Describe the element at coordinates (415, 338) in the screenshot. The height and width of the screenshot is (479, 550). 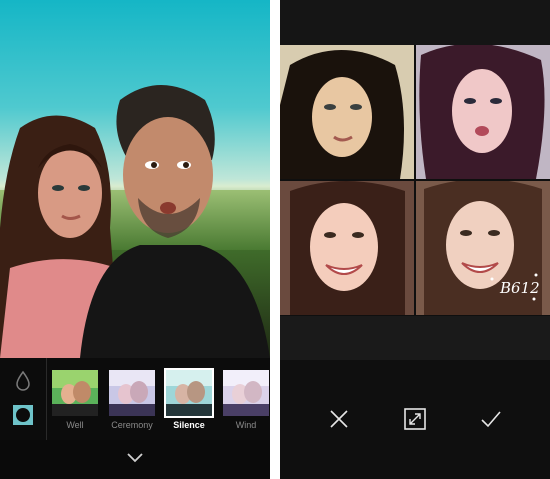
I see `ghost-strip` at that location.